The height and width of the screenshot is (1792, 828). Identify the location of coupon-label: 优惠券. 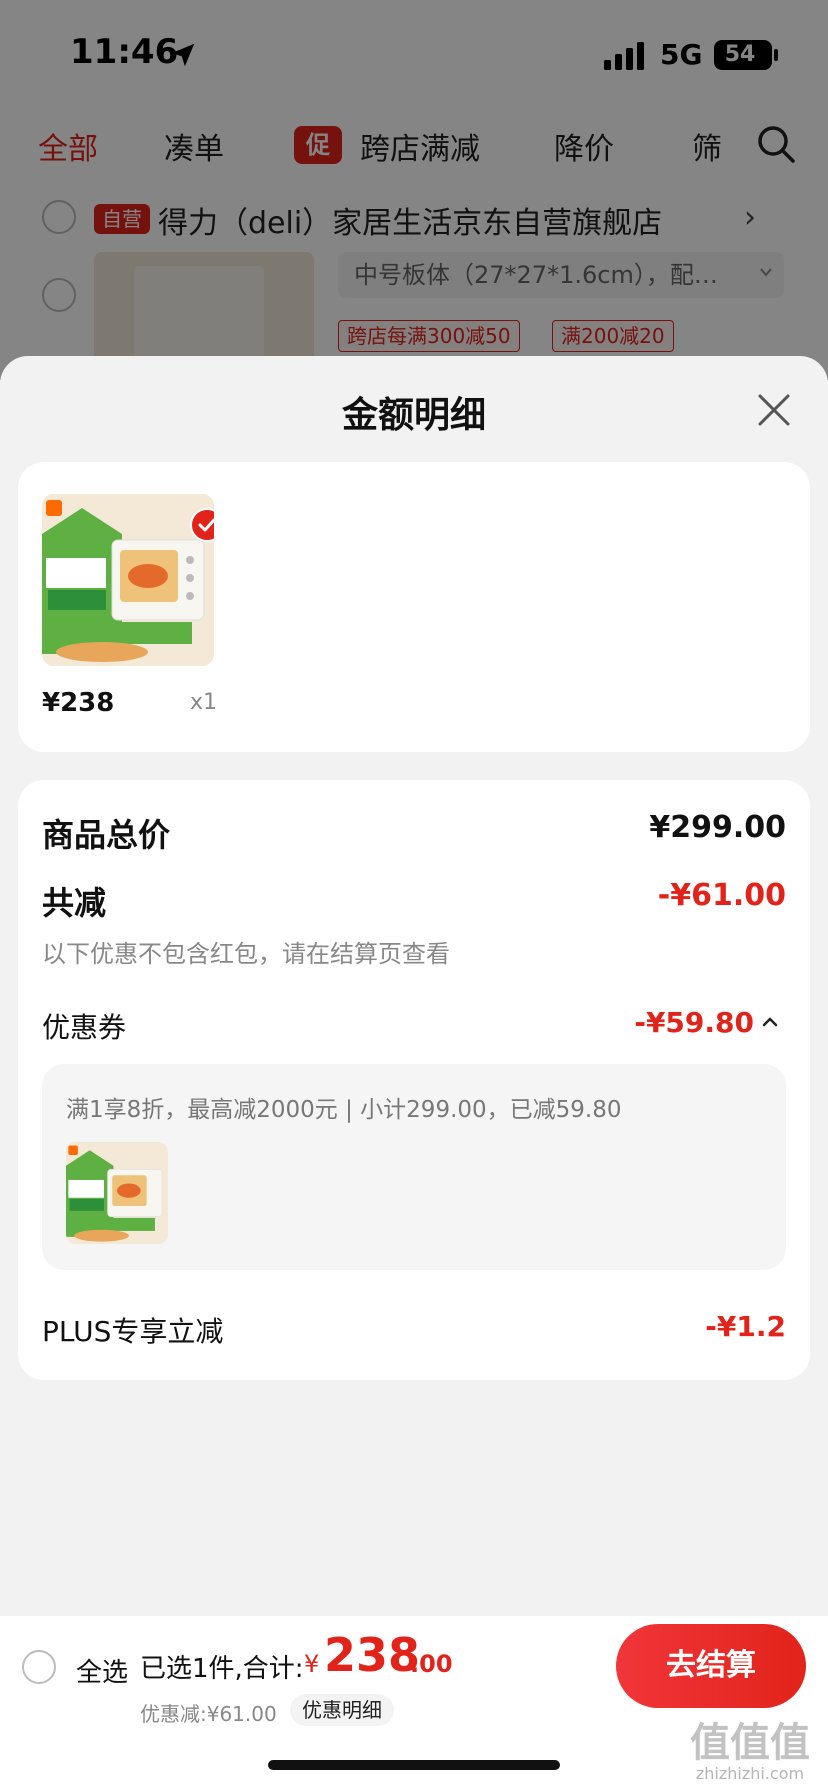
(84, 1026).